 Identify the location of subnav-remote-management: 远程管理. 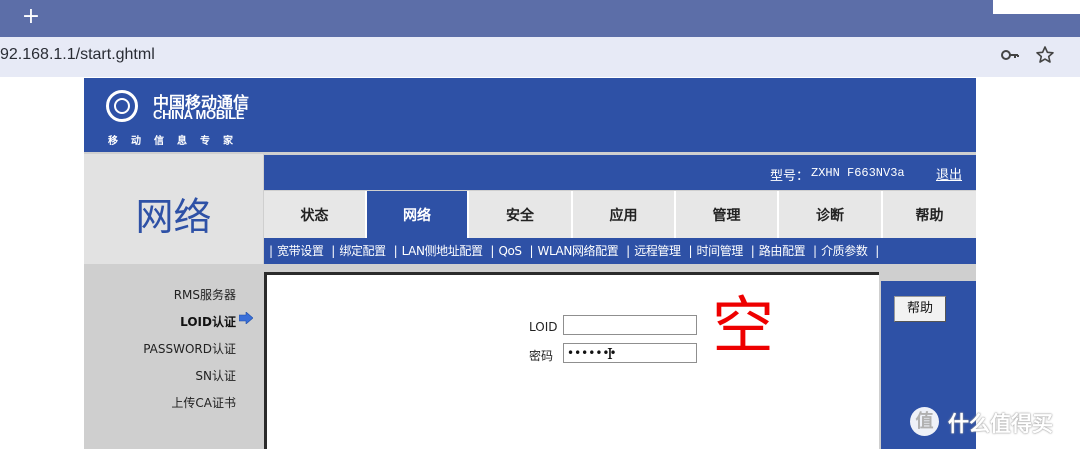
(657, 251).